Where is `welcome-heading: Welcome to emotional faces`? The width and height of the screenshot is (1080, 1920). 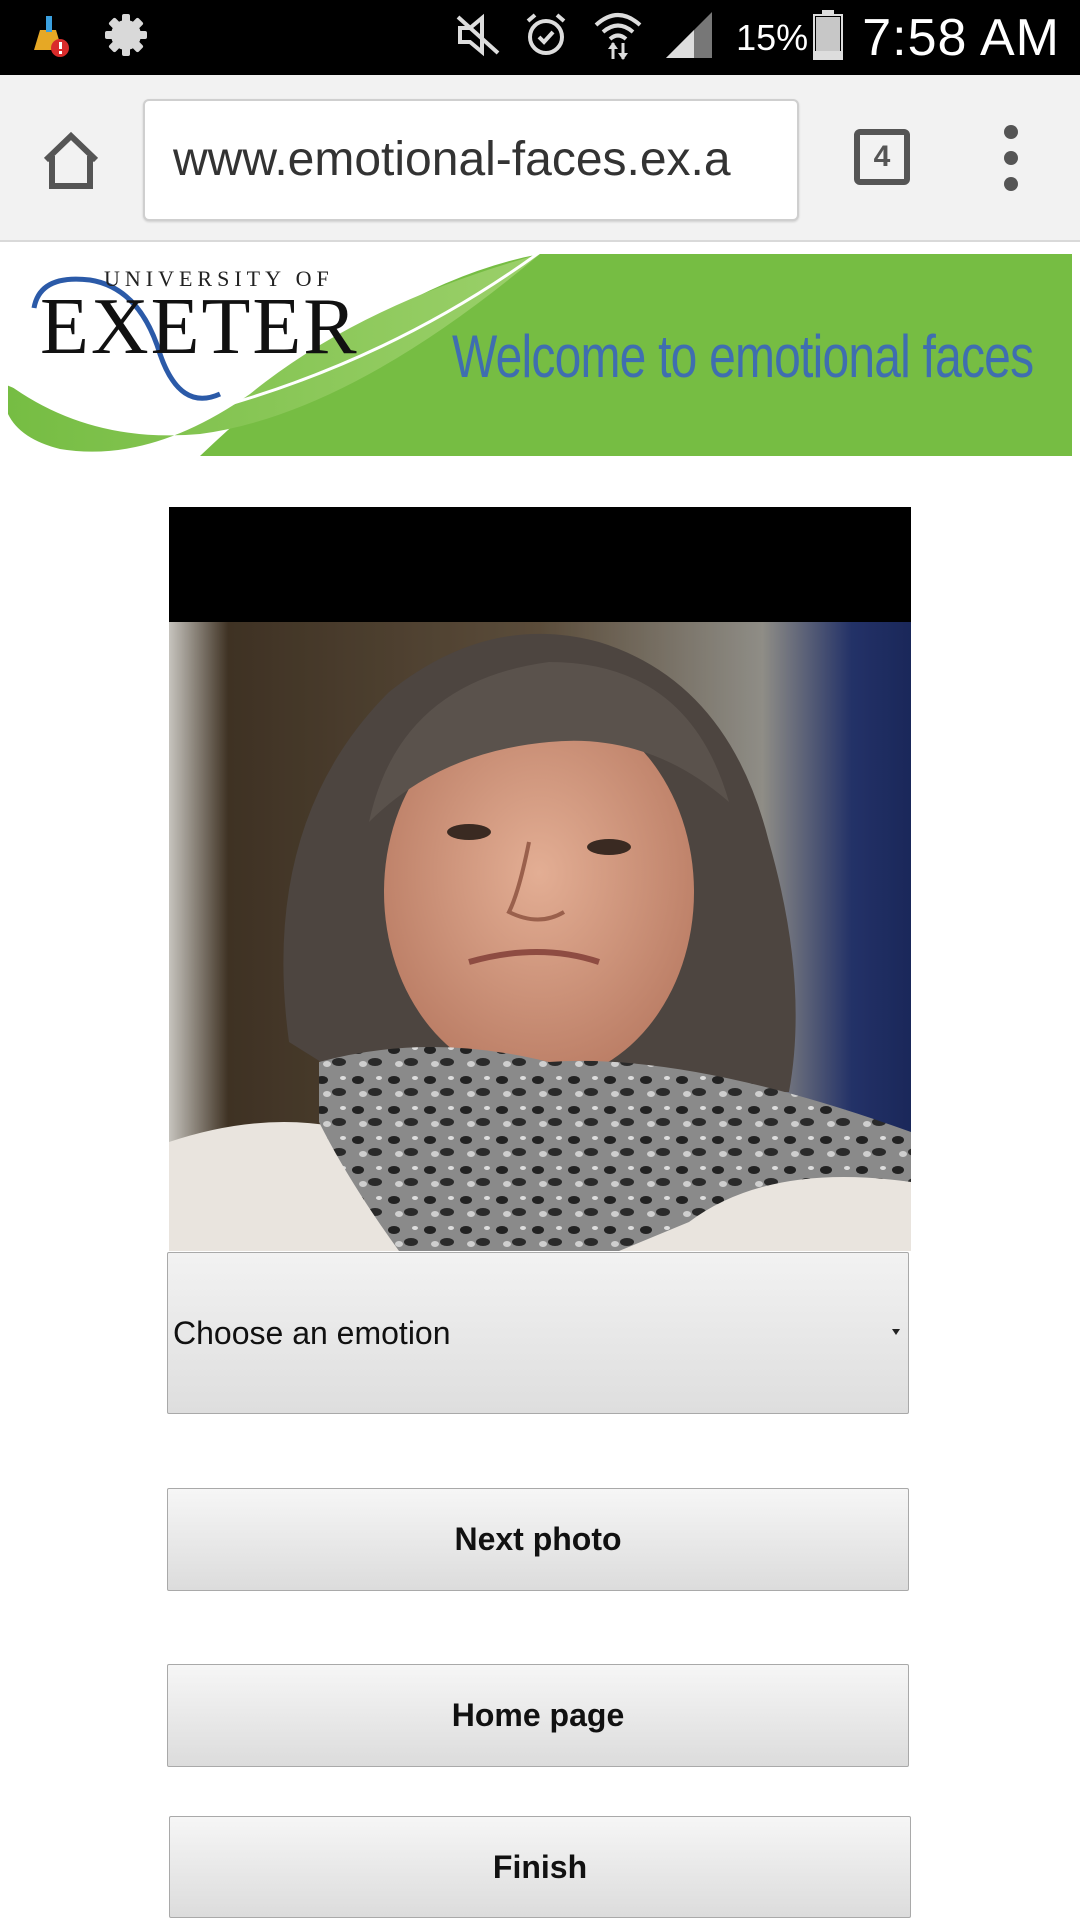 welcome-heading: Welcome to emotional faces is located at coordinates (743, 356).